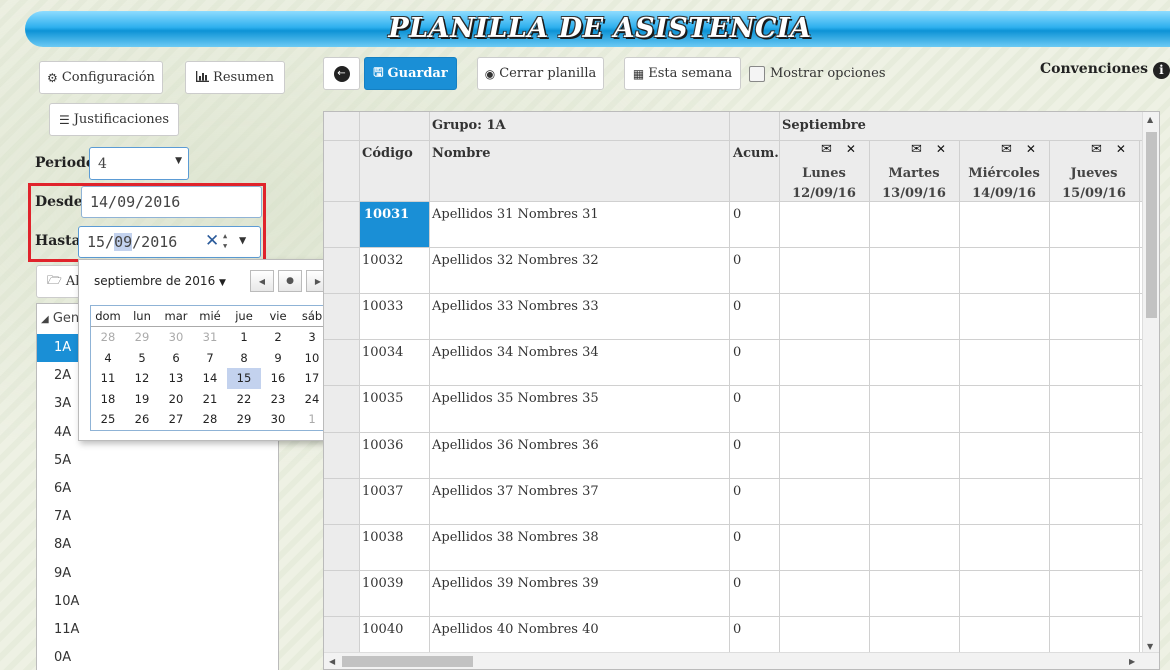  What do you see at coordinates (515, 629) in the screenshot?
I see `nombre-cell: Apellidos 40 Nombres 40` at bounding box center [515, 629].